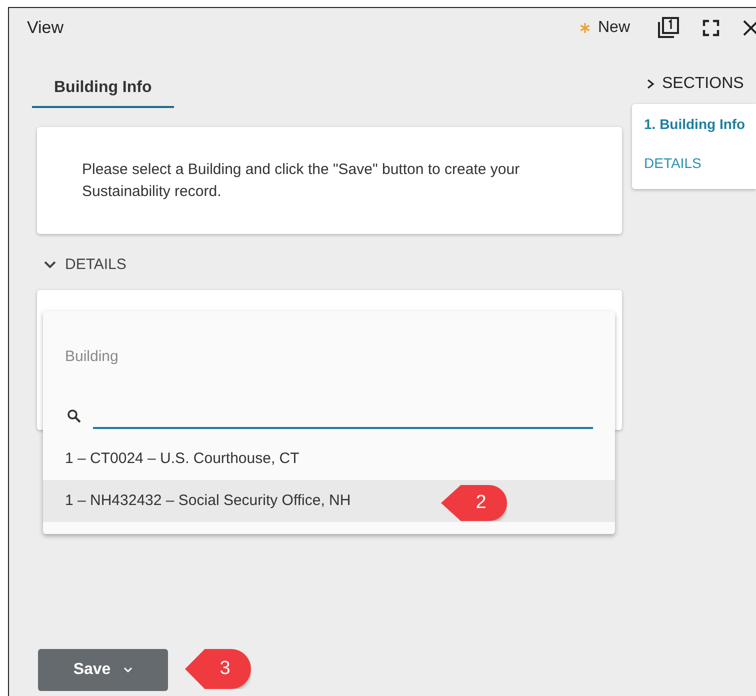  Describe the element at coordinates (711, 28) in the screenshot. I see `fullscreen-icon` at that location.